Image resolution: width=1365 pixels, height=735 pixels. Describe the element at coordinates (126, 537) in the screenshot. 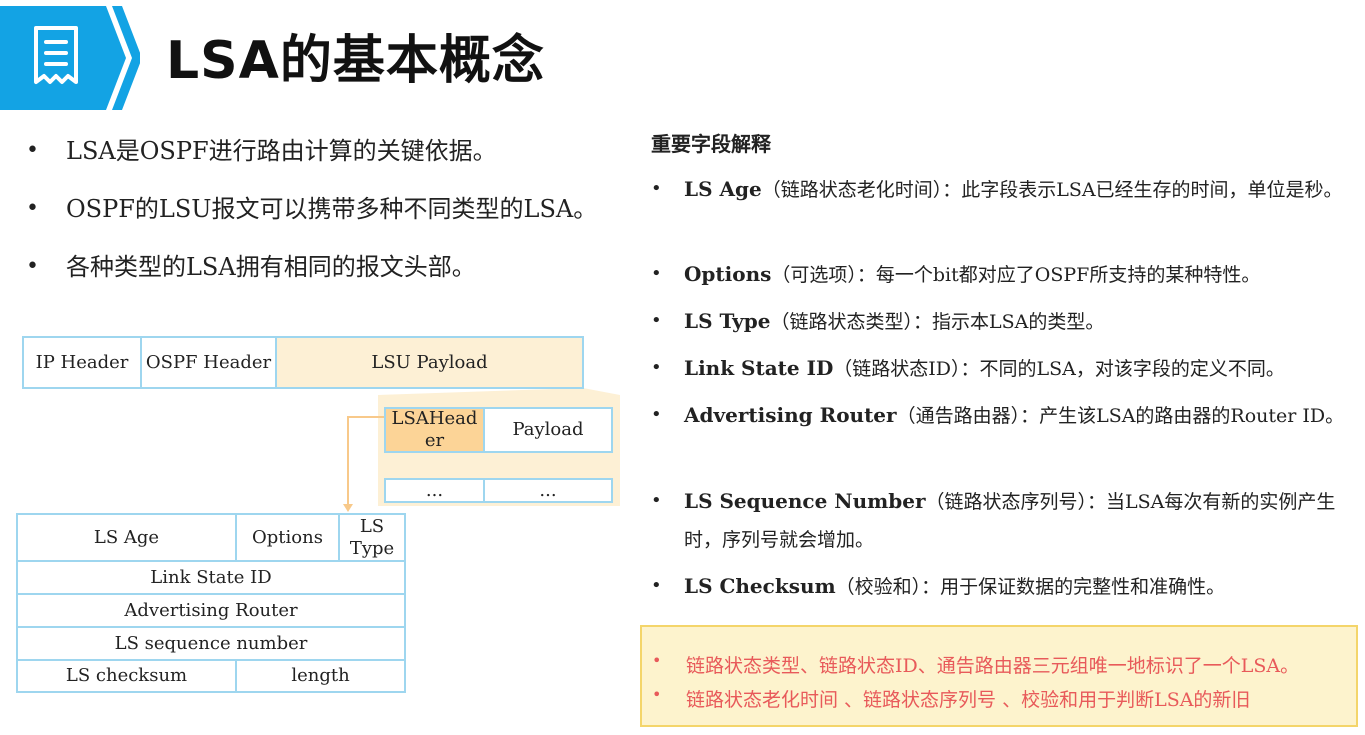

I see `ls-age-field: LS Age` at that location.